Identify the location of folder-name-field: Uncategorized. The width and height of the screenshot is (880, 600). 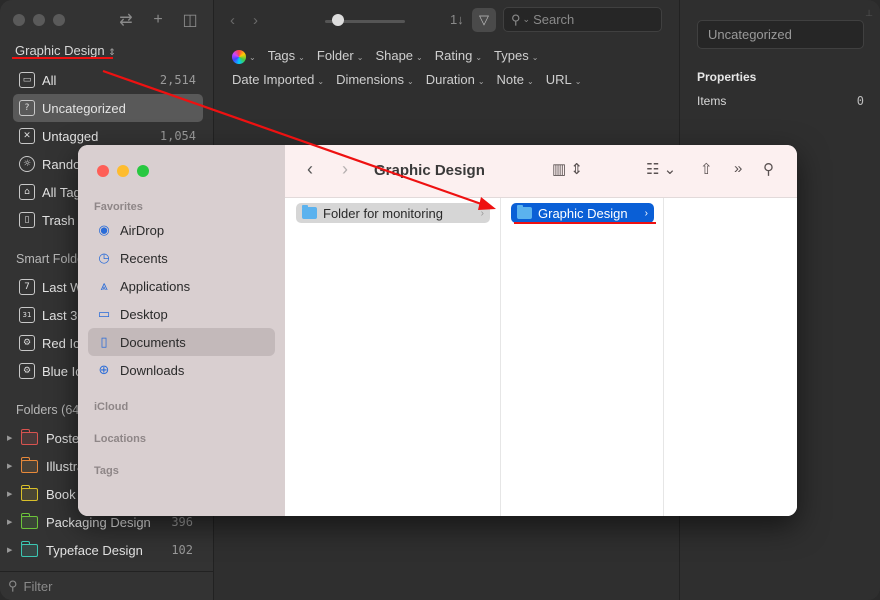
(780, 34).